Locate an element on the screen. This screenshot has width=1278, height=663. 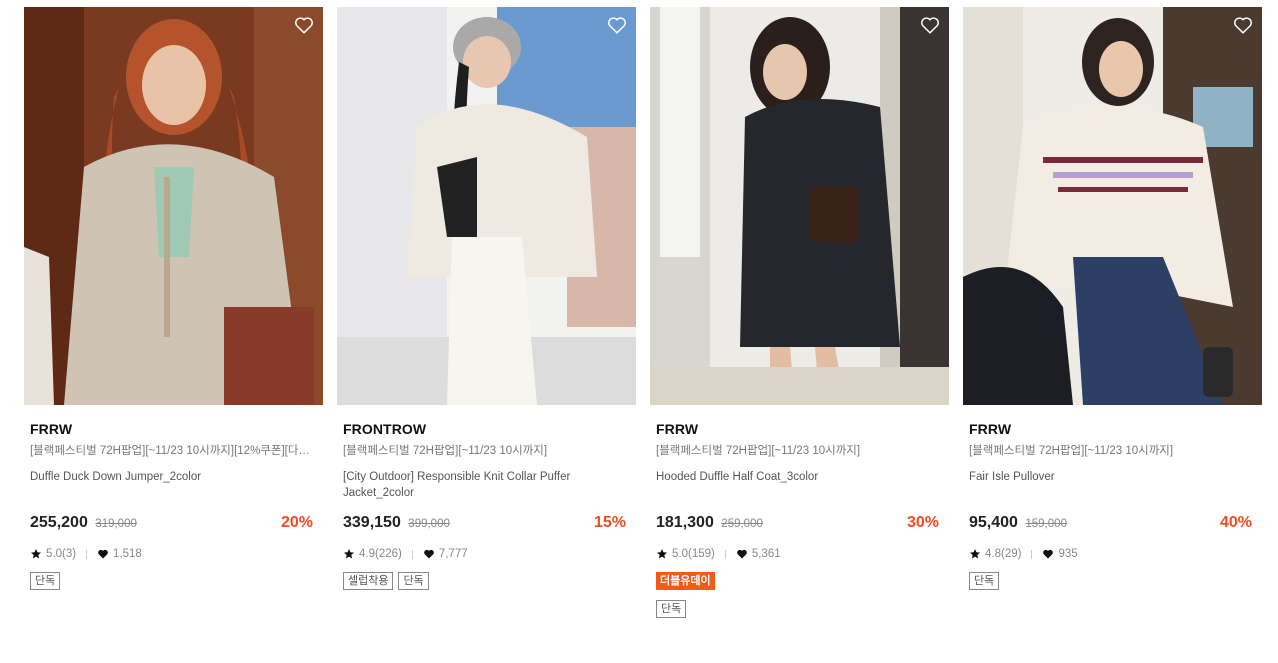
rating-text: 5.0(3) is located at coordinates (61, 554).